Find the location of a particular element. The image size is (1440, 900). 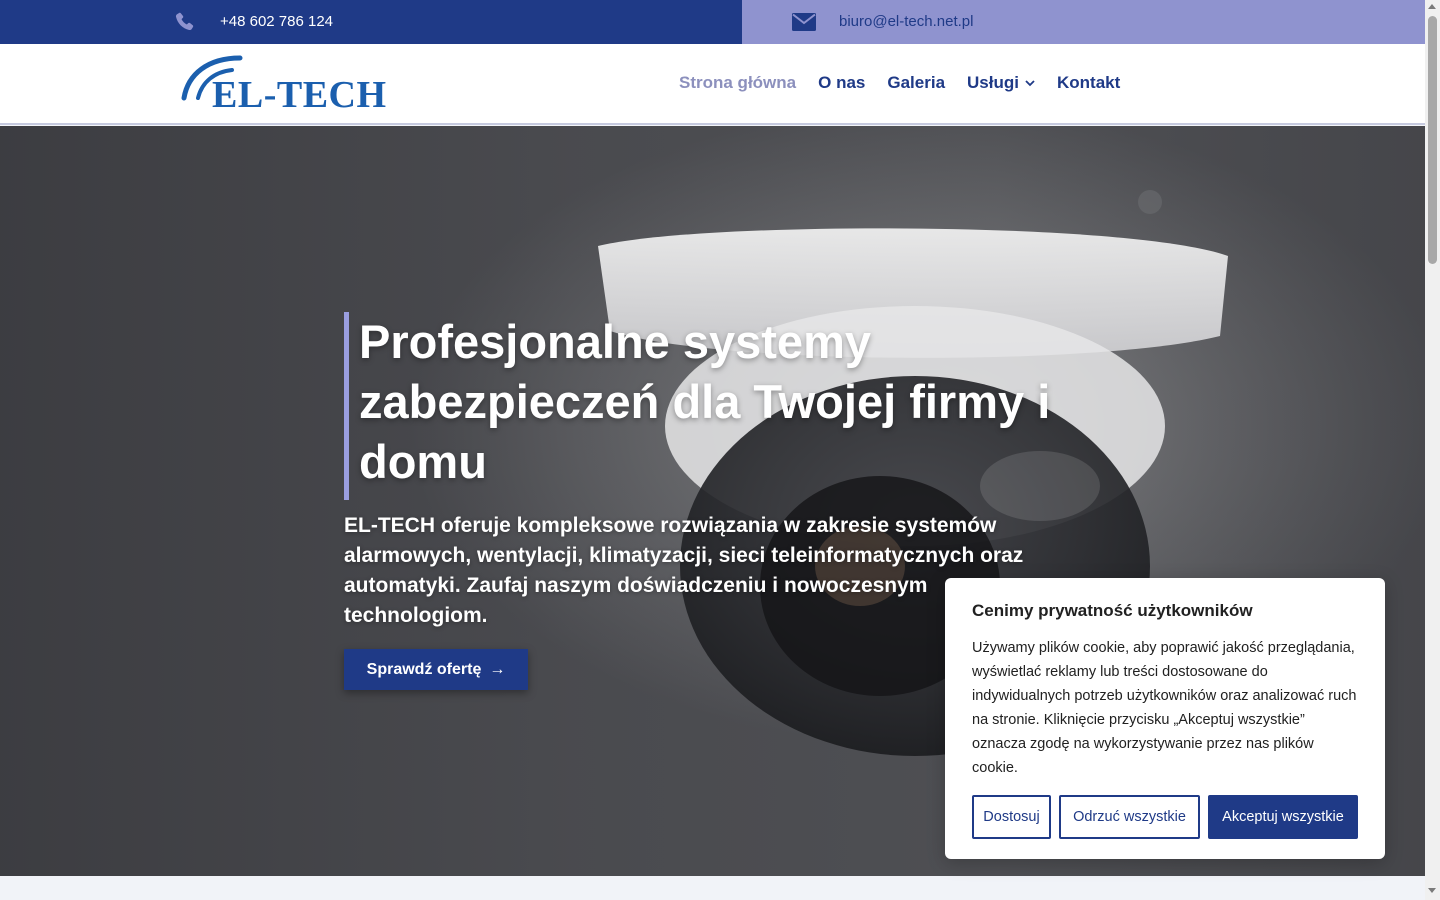

cookie-customize-button: Dostosuj is located at coordinates (1011, 817).